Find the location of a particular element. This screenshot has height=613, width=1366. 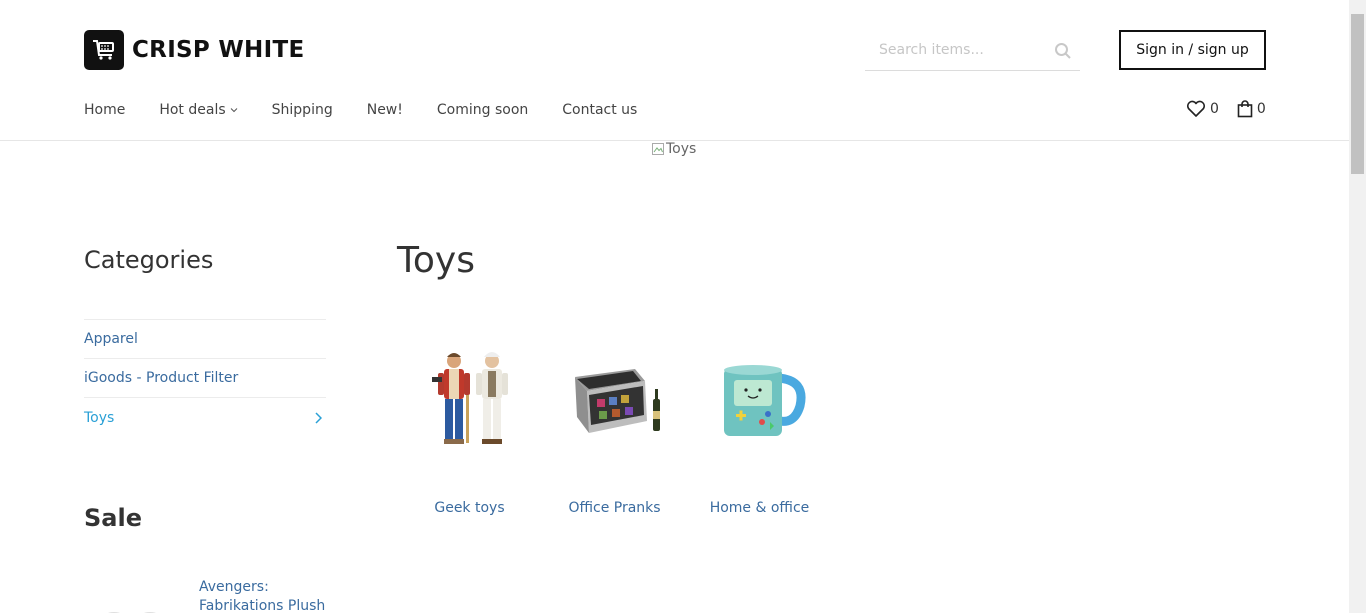

heart-icon is located at coordinates (1196, 108).